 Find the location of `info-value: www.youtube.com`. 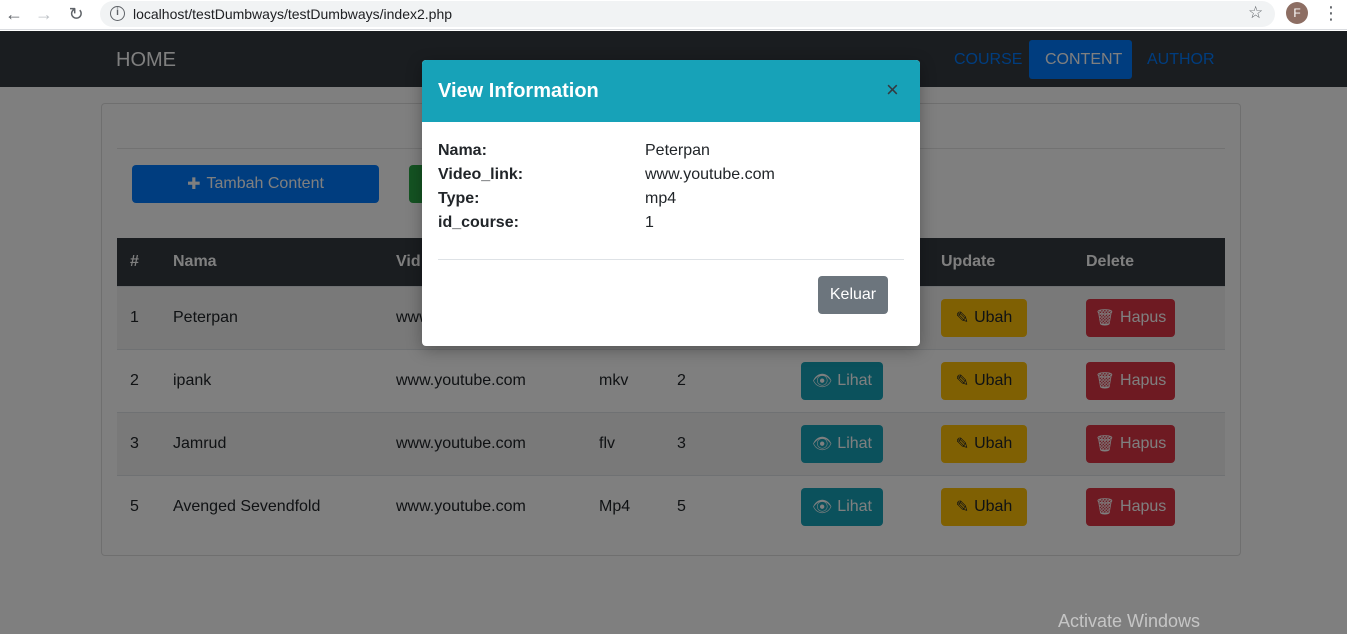

info-value: www.youtube.com is located at coordinates (710, 174).